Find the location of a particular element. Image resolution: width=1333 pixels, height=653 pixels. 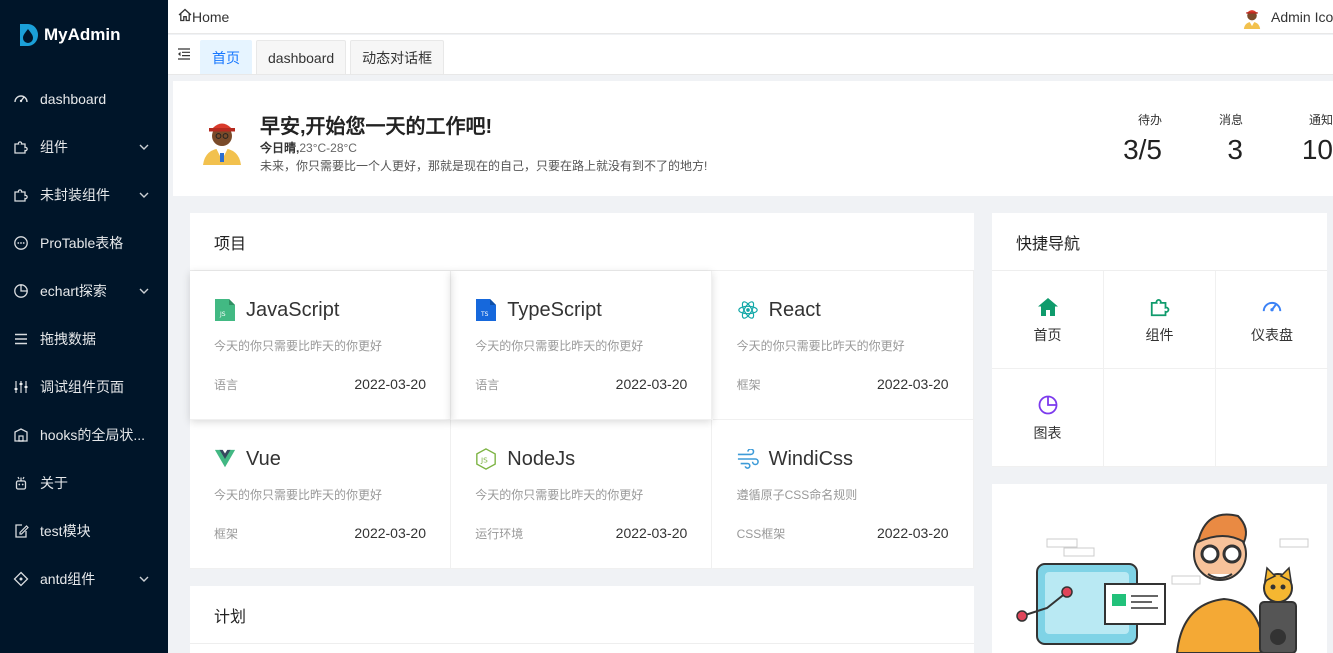

nodejs-icon: JS is located at coordinates (486, 459).